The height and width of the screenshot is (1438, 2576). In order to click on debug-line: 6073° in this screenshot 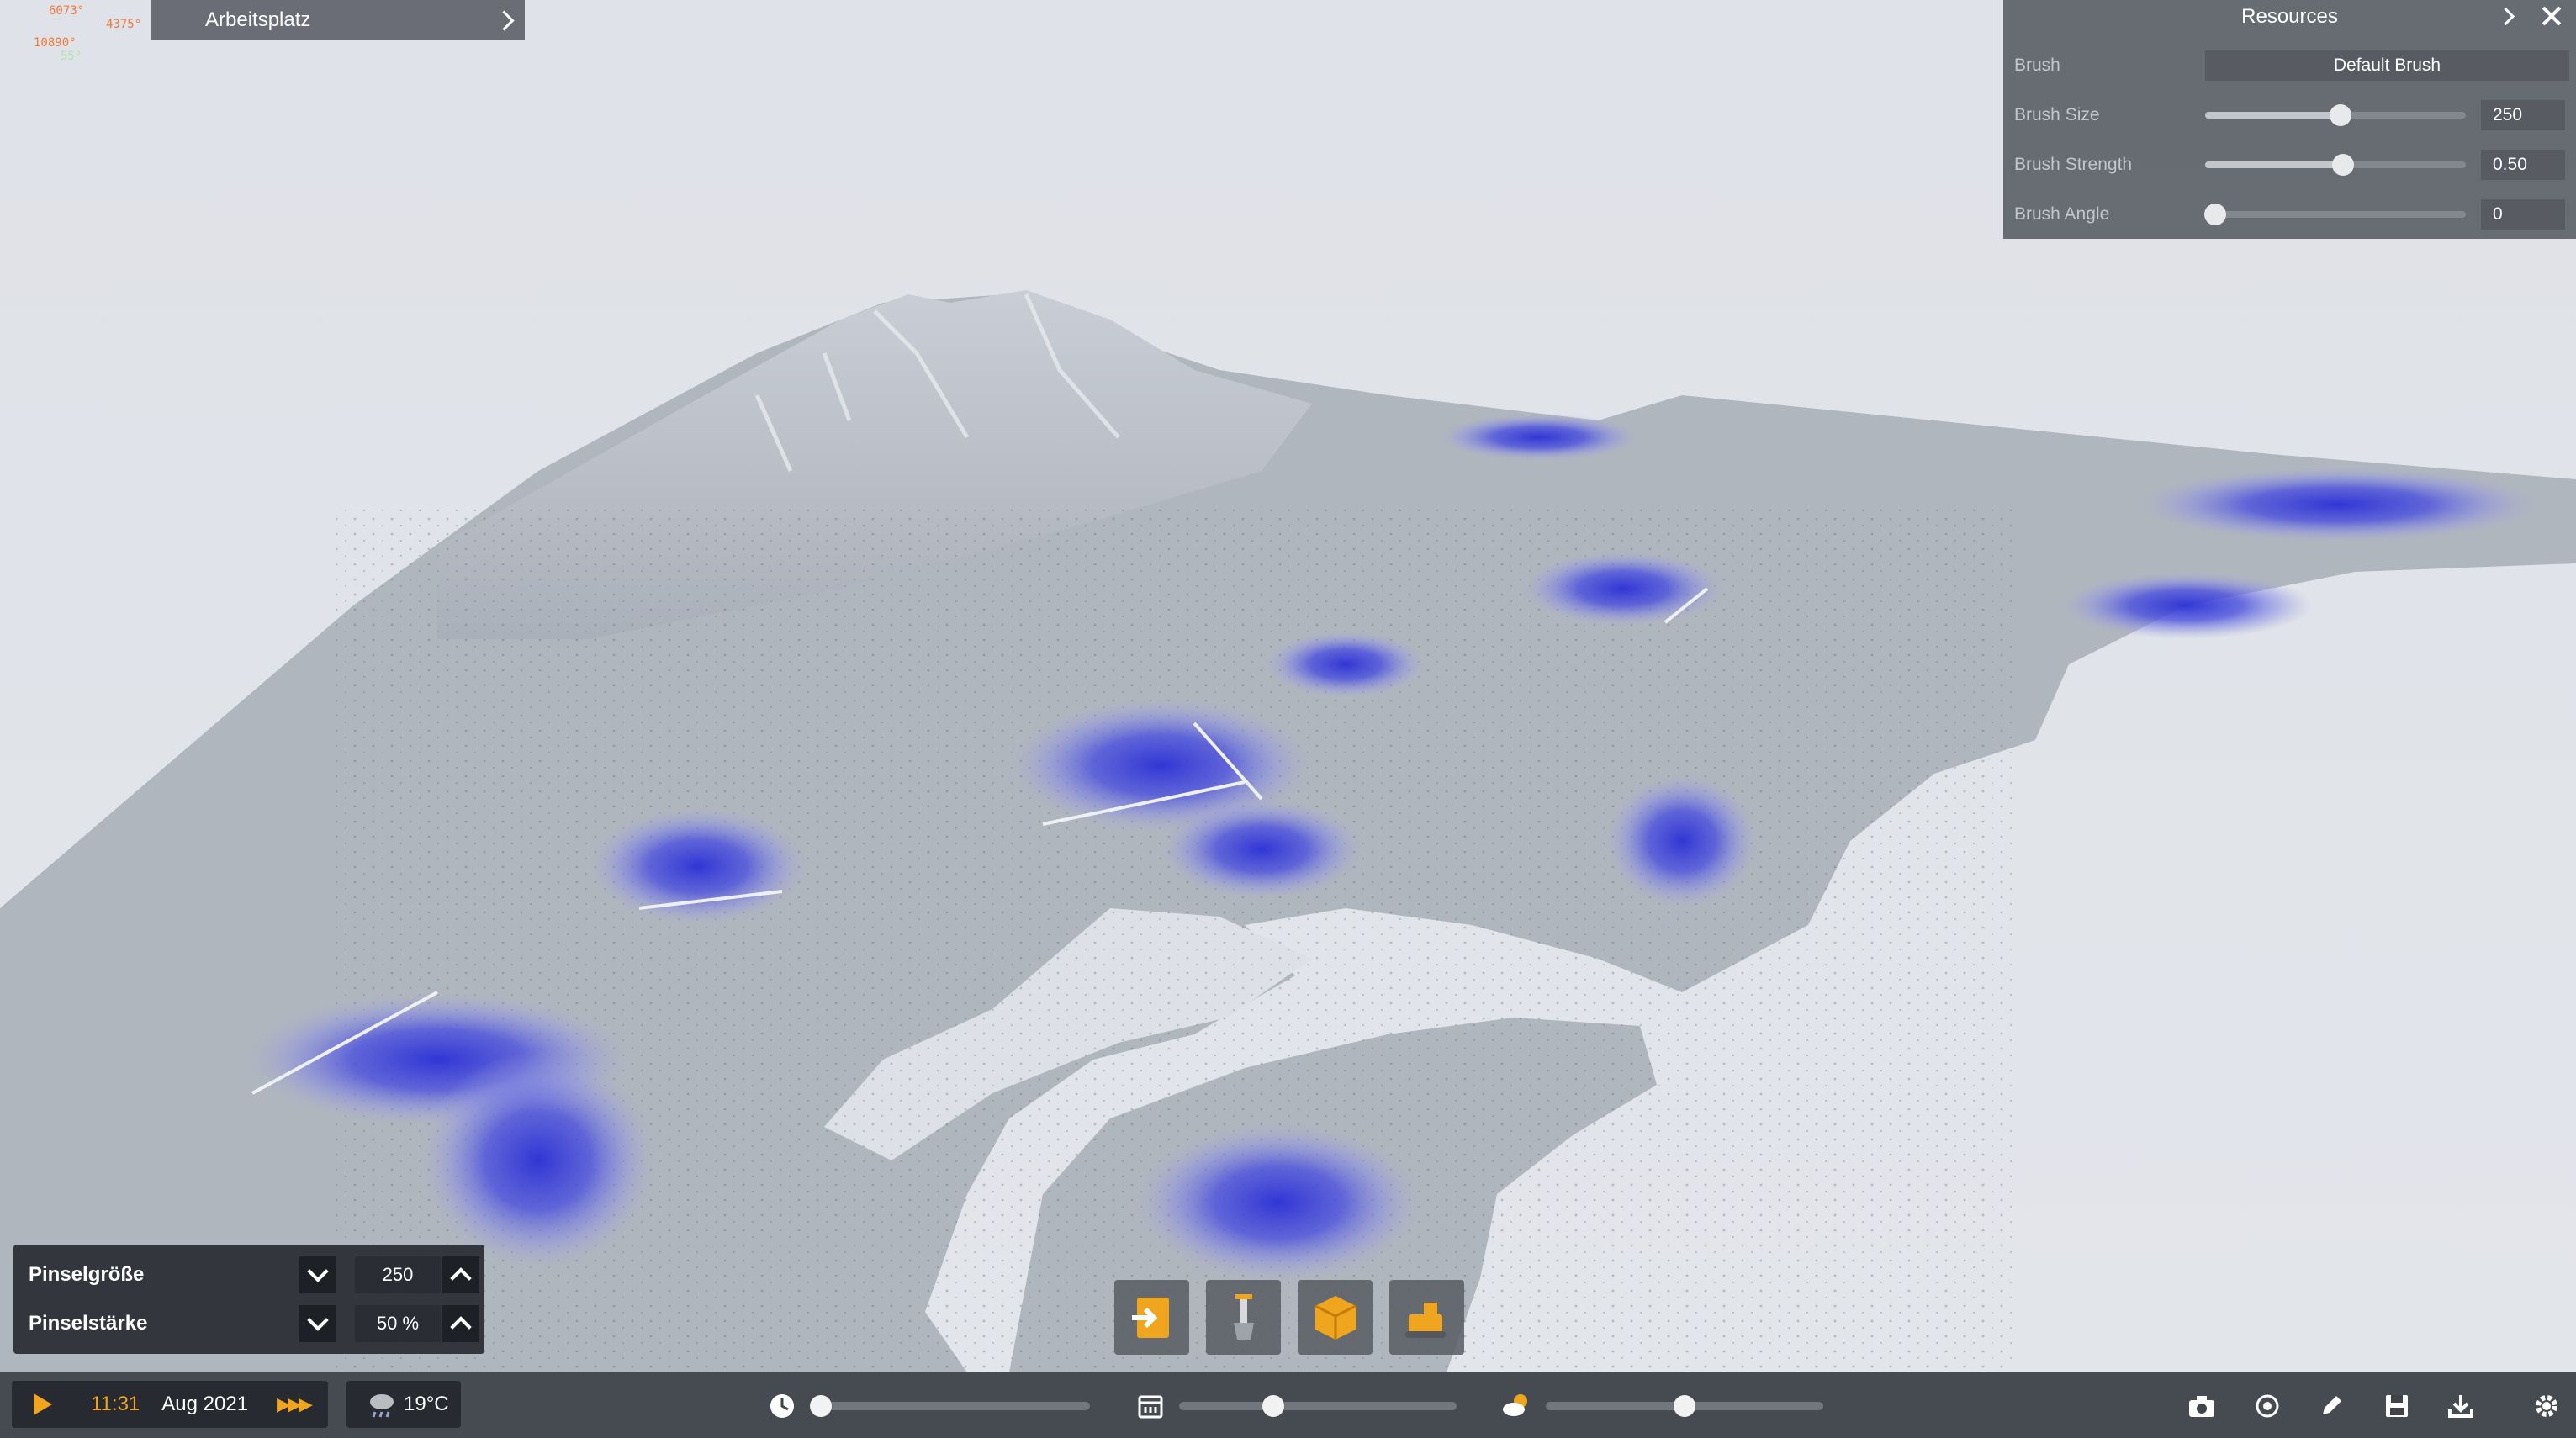, I will do `click(67, 11)`.